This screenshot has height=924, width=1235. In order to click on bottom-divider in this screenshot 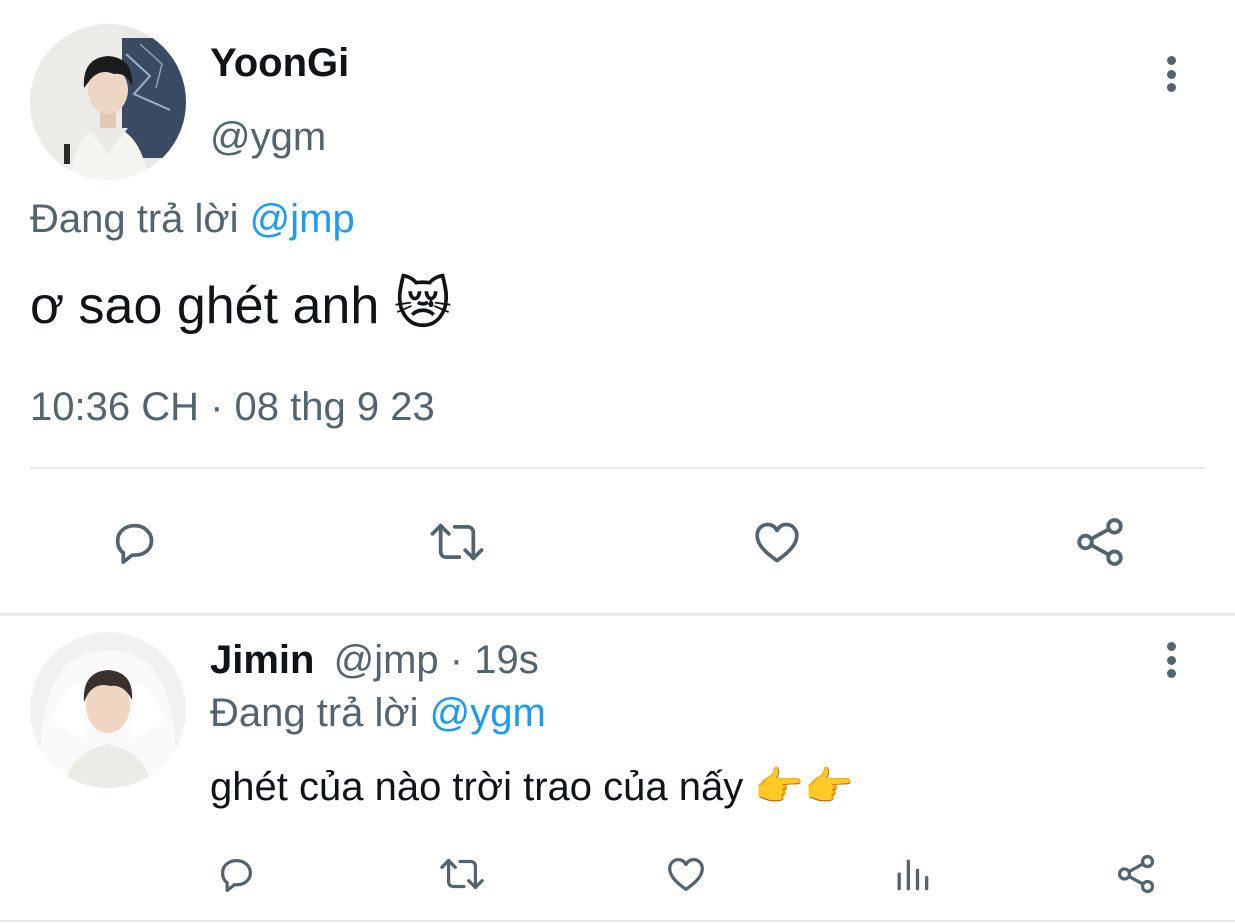, I will do `click(617, 921)`.